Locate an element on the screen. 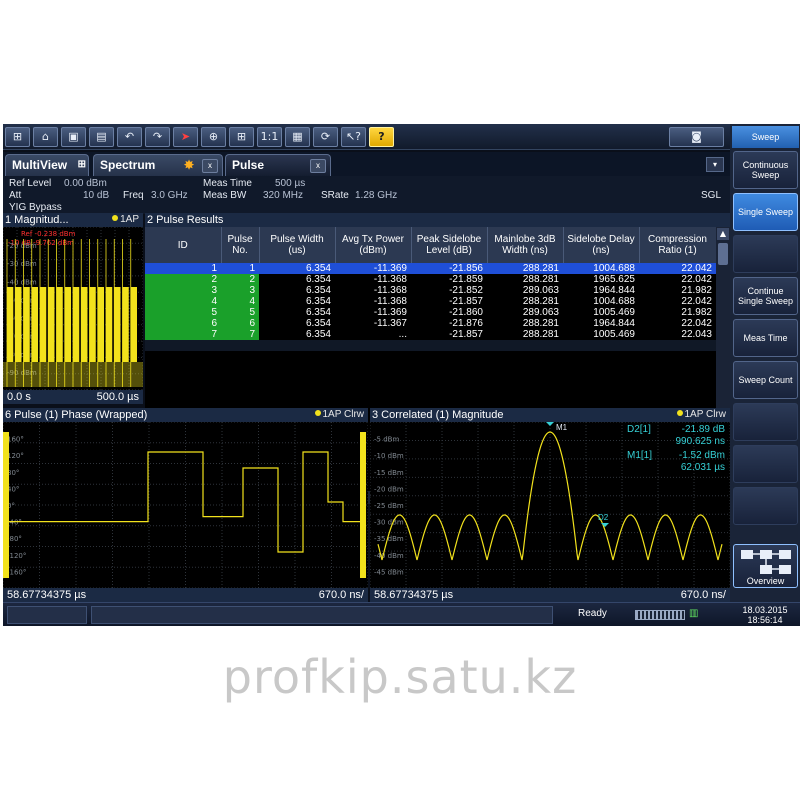 The height and width of the screenshot is (800, 800). table-cell: 7 is located at coordinates (240, 334).